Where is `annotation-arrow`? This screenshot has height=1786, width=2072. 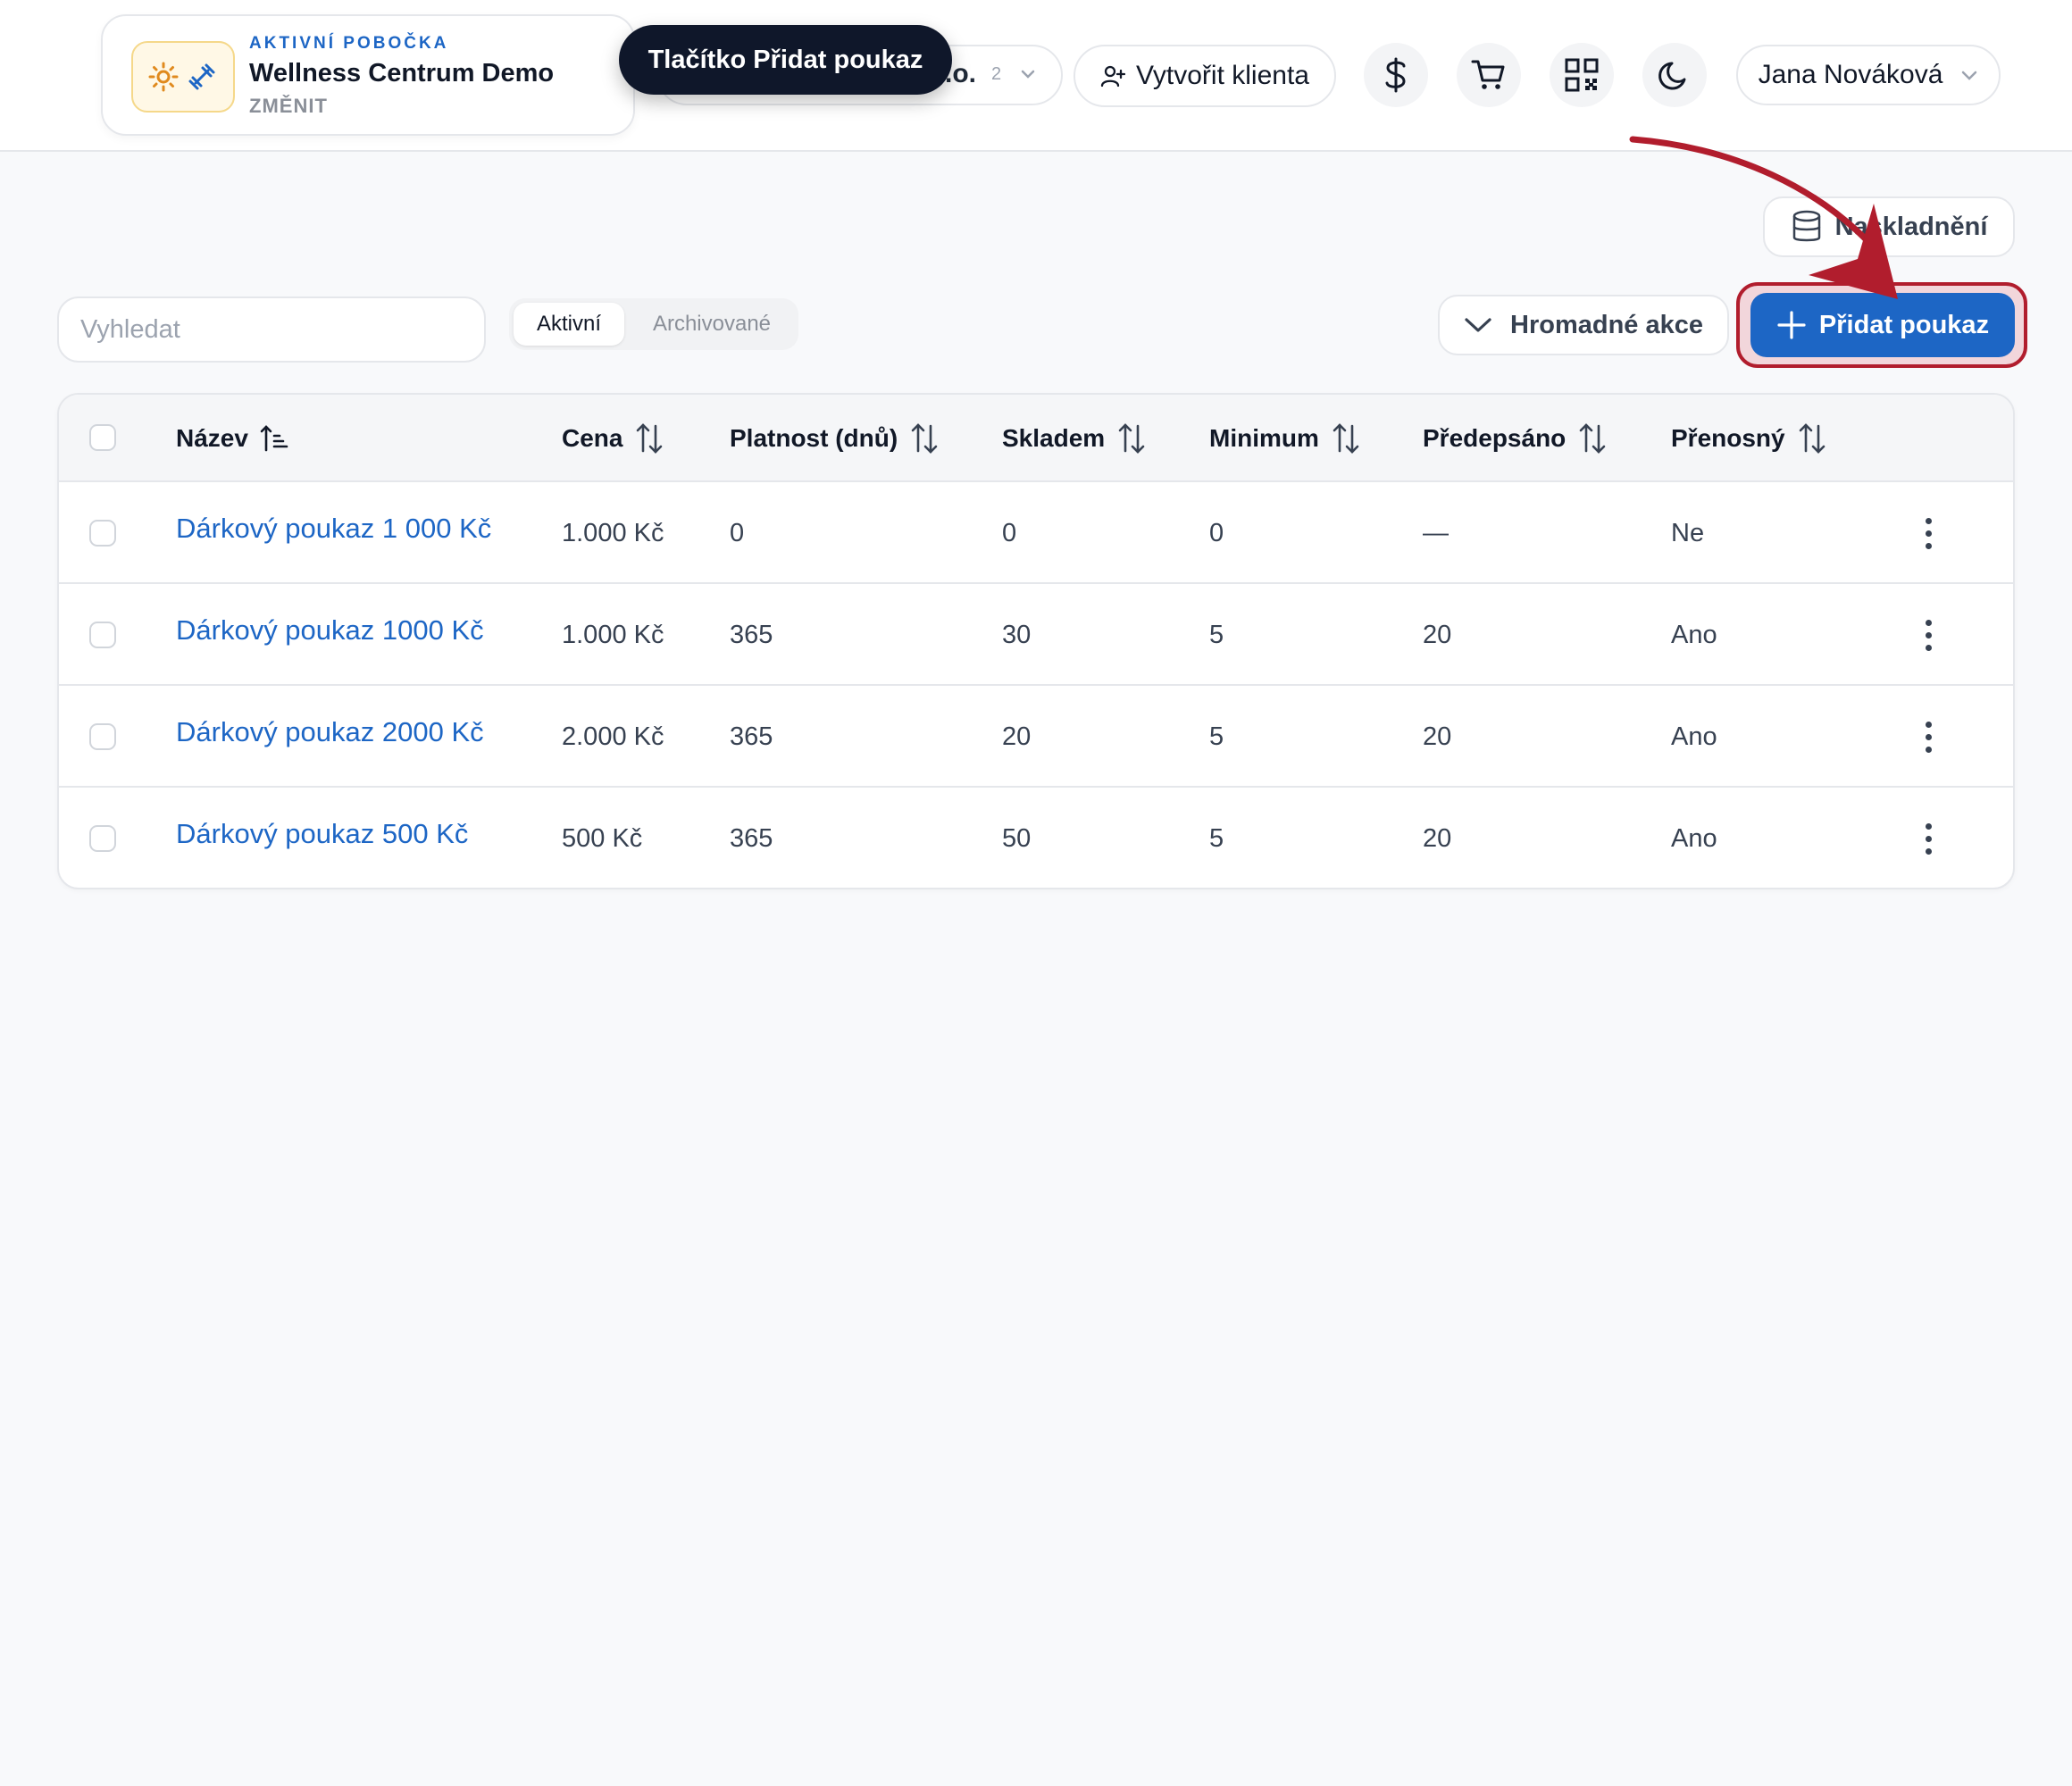
annotation-arrow is located at coordinates (1763, 217).